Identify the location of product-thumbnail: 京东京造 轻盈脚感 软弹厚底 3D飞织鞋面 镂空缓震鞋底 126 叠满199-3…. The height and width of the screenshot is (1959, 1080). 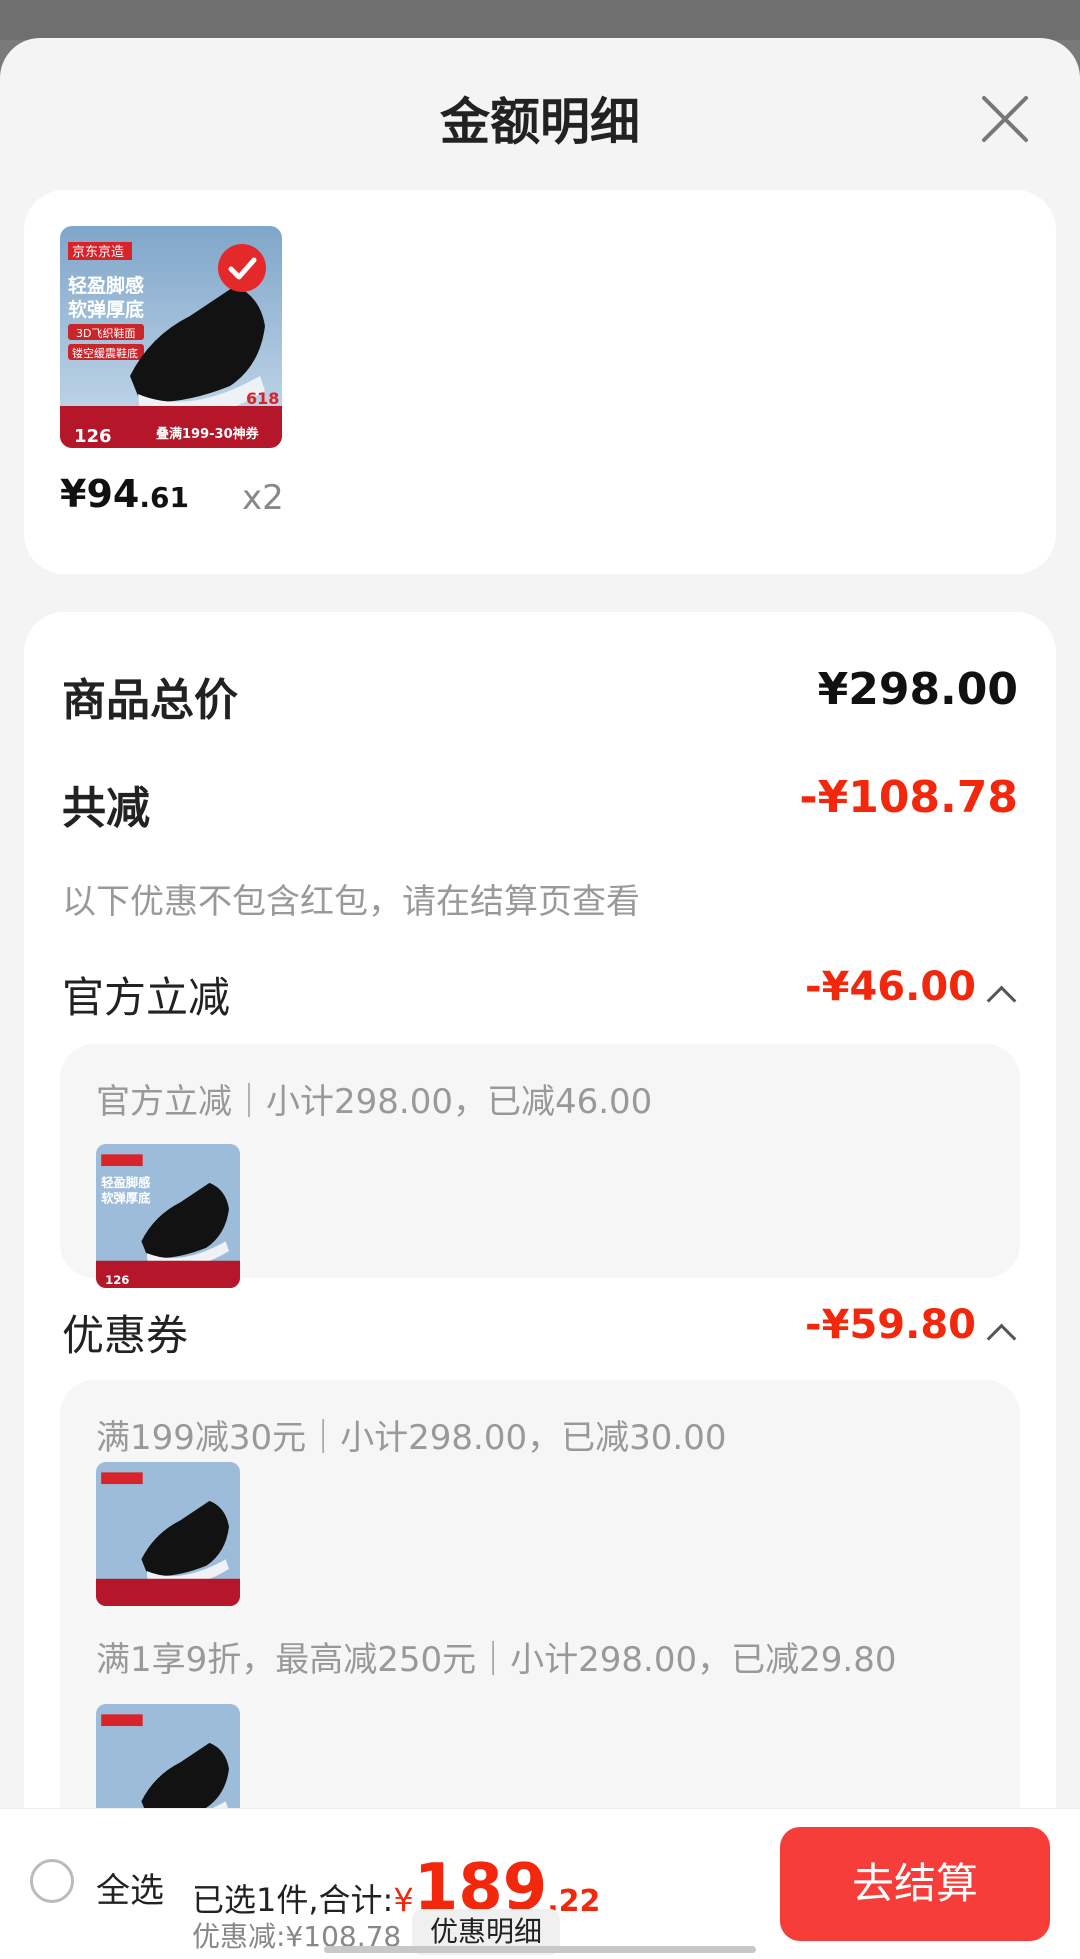
(171, 337).